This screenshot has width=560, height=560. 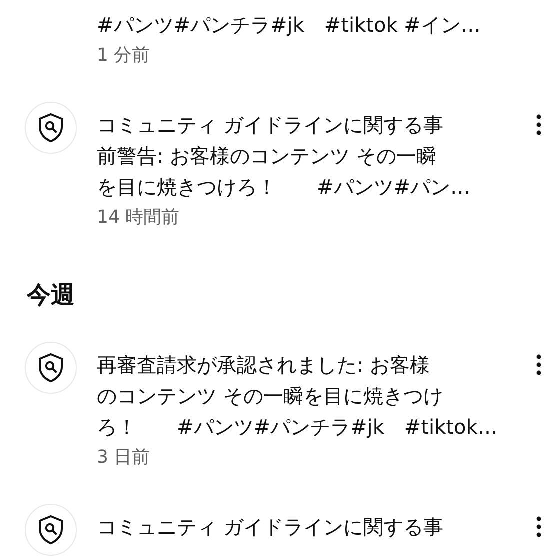 I want to click on notification-time: 3 日前, so click(x=124, y=458).